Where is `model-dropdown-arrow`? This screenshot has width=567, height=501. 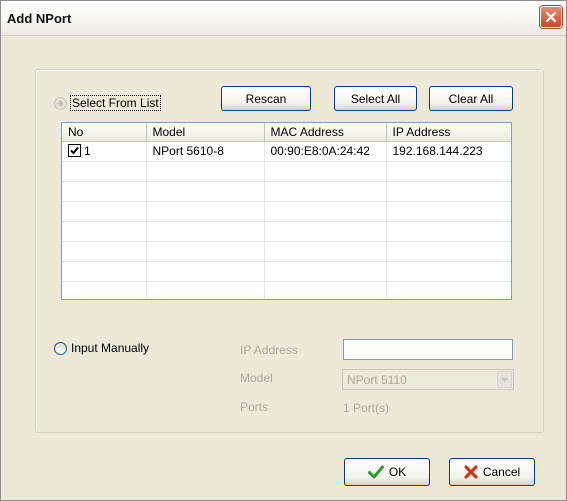 model-dropdown-arrow is located at coordinates (504, 379).